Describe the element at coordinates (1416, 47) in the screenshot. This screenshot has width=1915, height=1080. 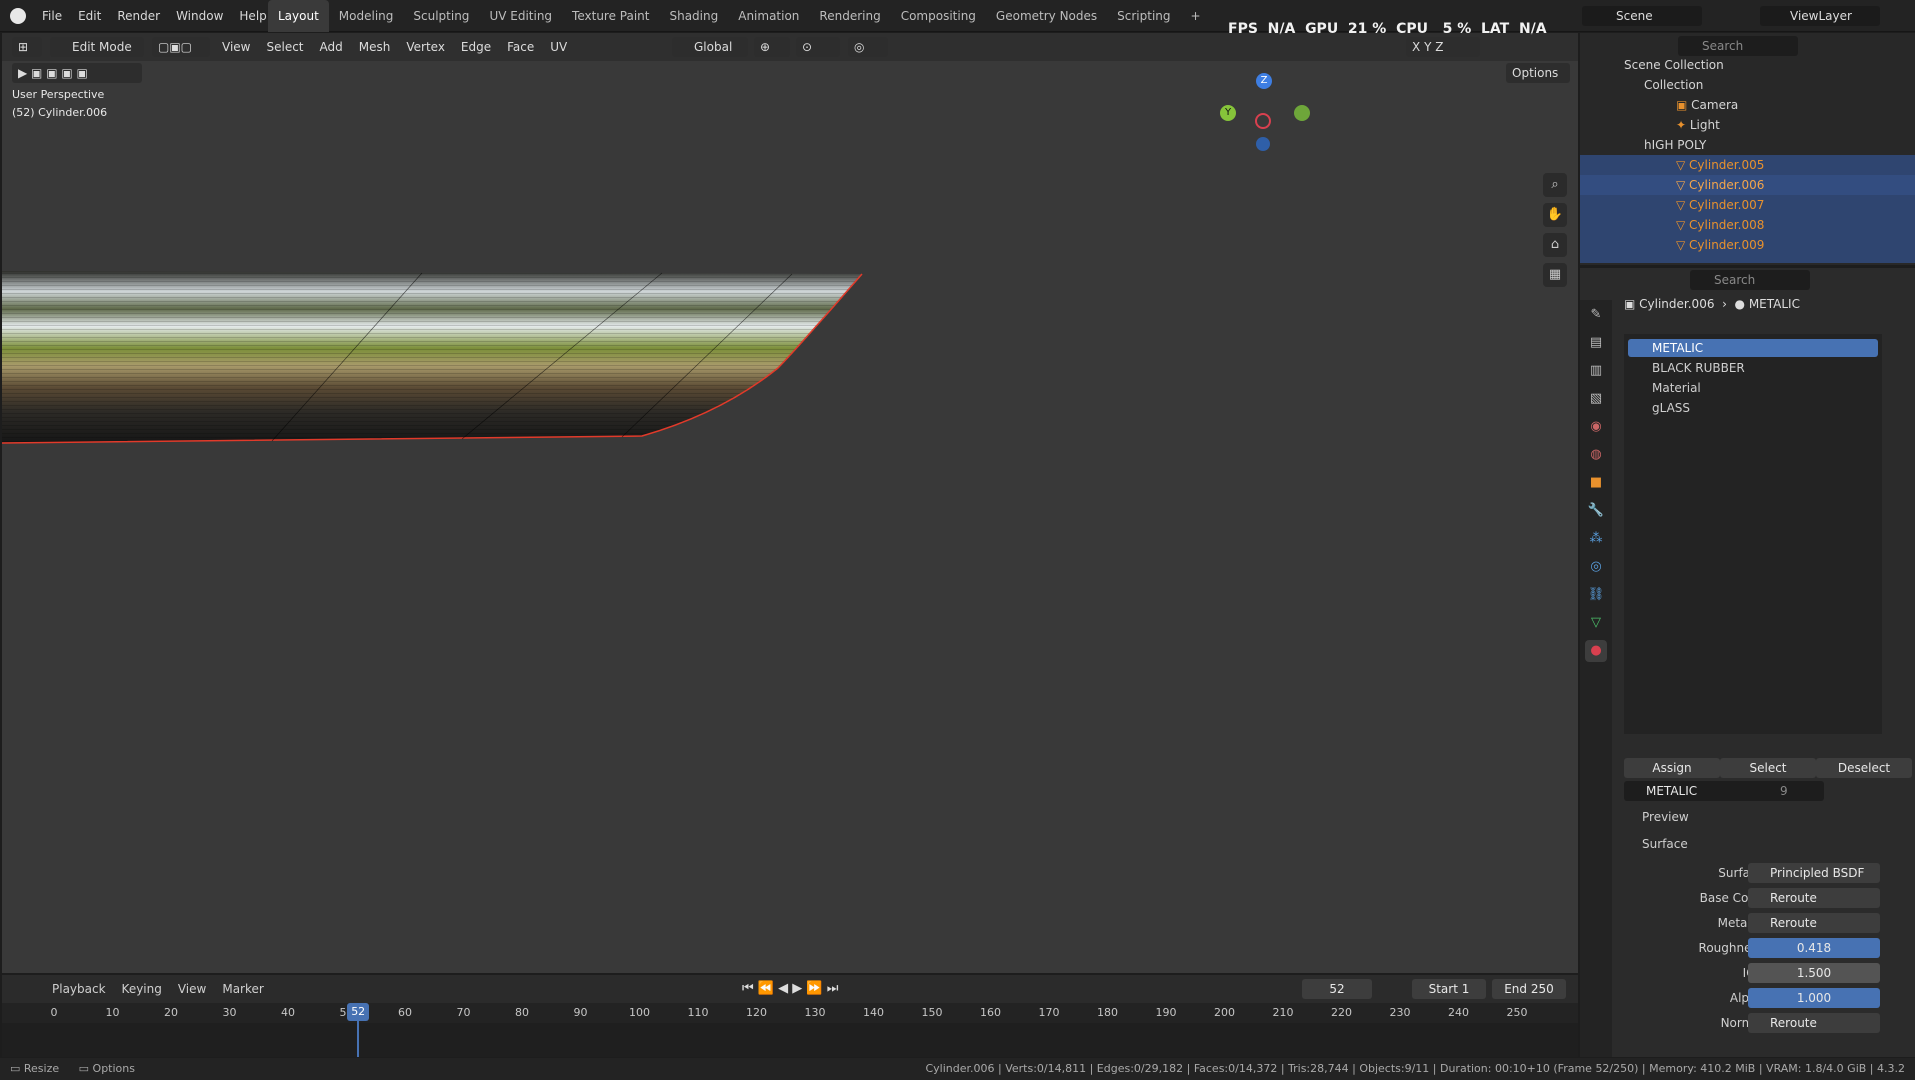
I see `axis-x: X` at that location.